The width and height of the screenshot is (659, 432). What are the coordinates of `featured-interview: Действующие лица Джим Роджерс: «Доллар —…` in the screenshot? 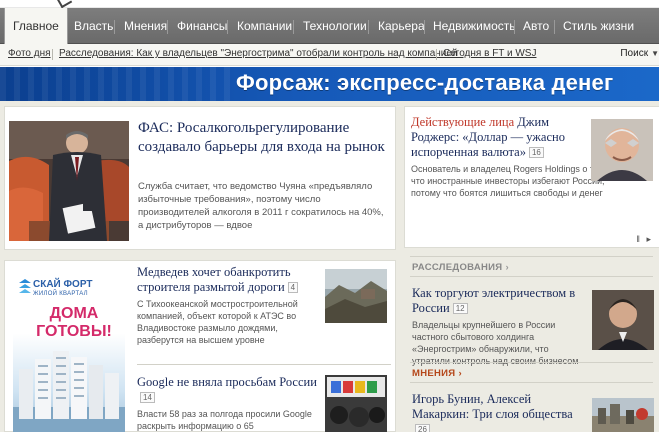 It's located at (531, 177).